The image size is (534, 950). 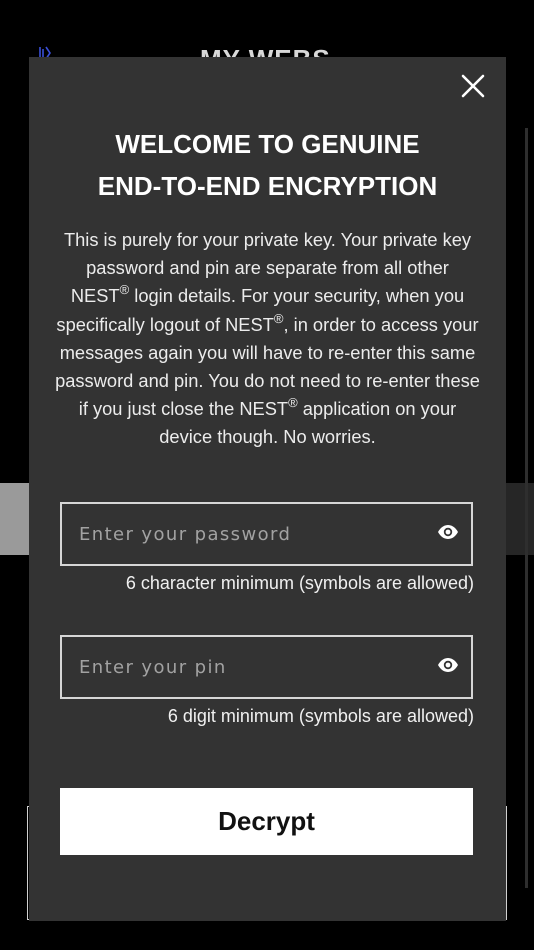 I want to click on pin-input, so click(x=249, y=667).